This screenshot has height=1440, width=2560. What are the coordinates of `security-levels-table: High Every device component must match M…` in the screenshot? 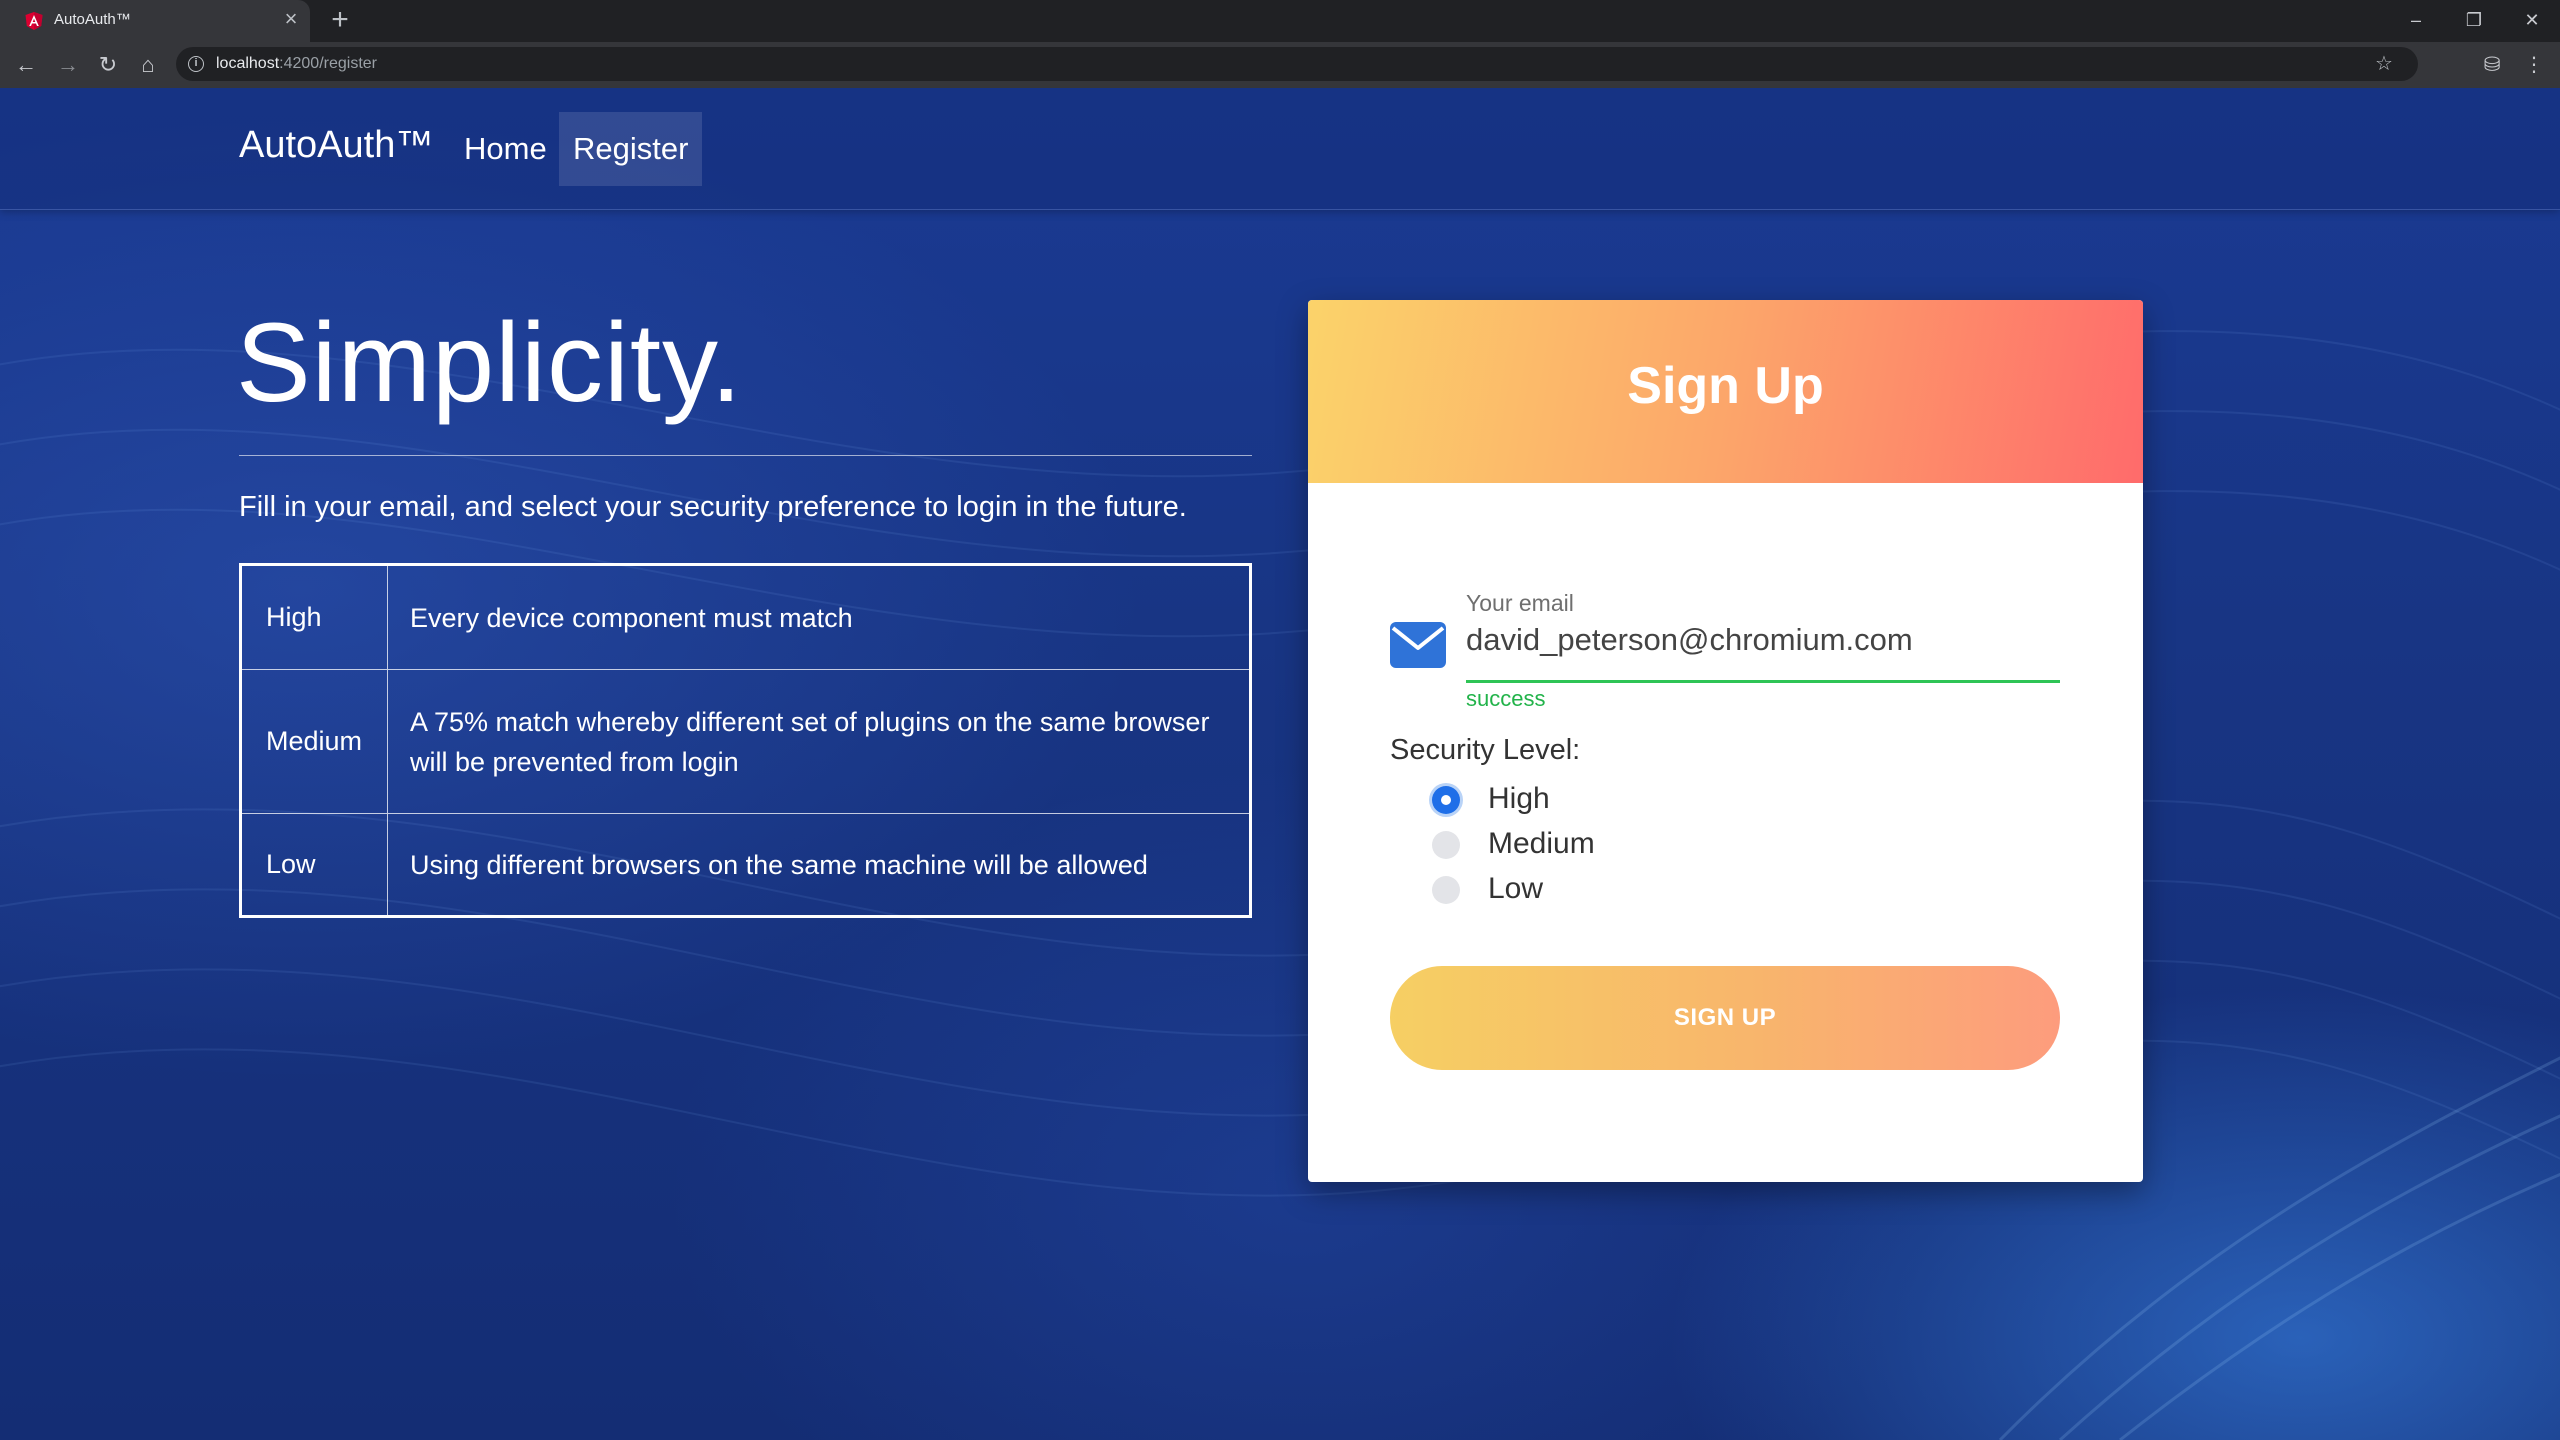 It's located at (745, 740).